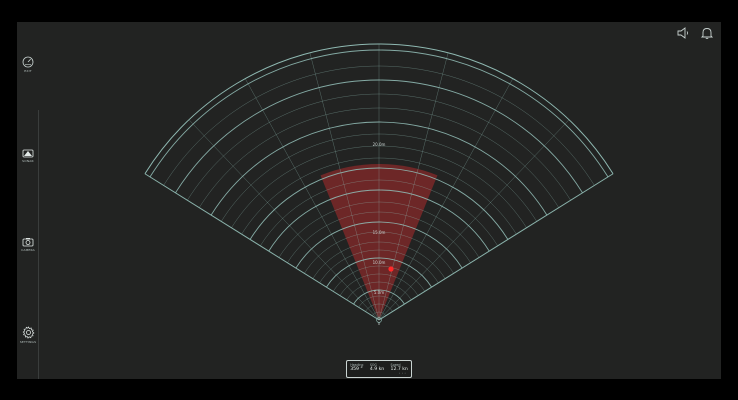 This screenshot has width=738, height=400. I want to click on range-label: 10.0m, so click(379, 262).